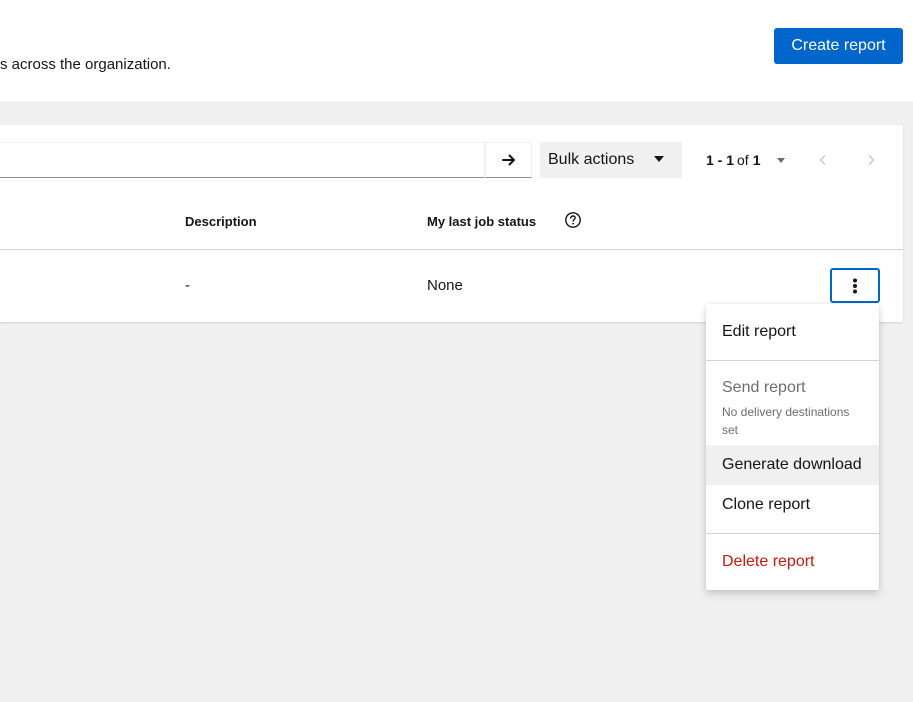 Image resolution: width=913 pixels, height=702 pixels. I want to click on row-actions-kebab-button, so click(855, 285).